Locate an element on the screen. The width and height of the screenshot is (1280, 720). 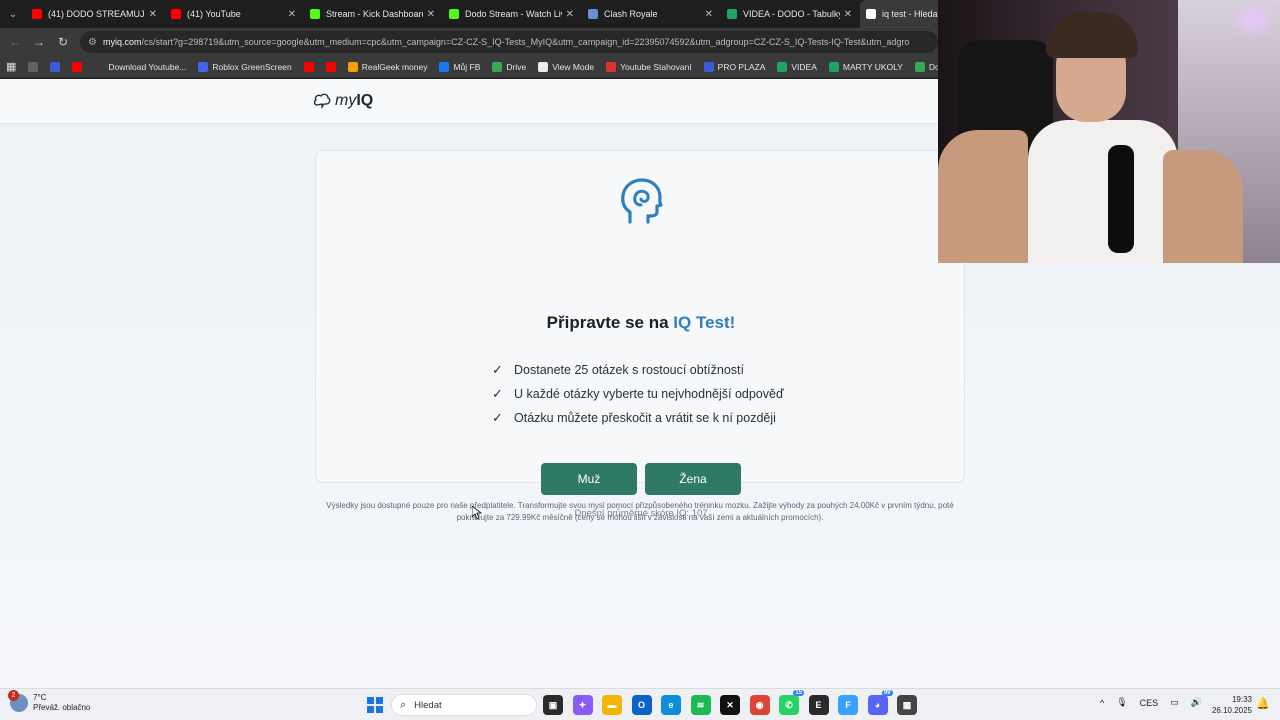
bookmark-item: VIDEA is located at coordinates (797, 66).